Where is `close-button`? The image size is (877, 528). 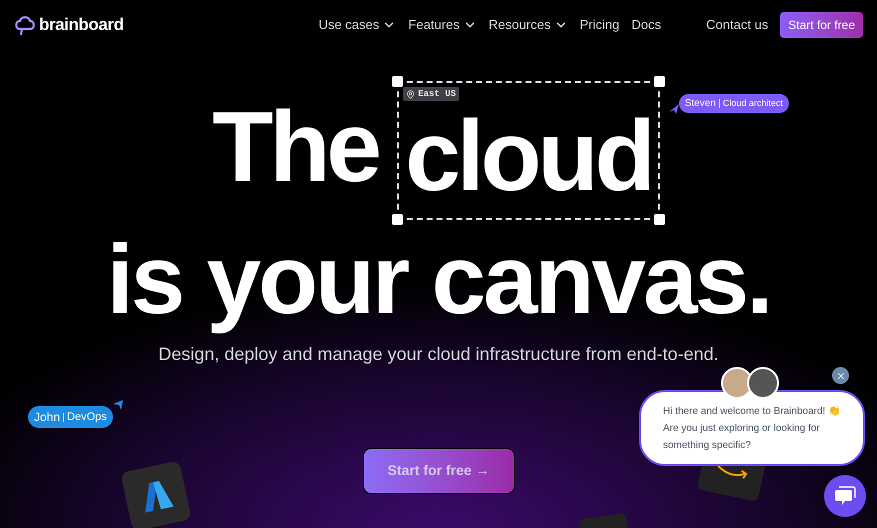 close-button is located at coordinates (840, 375).